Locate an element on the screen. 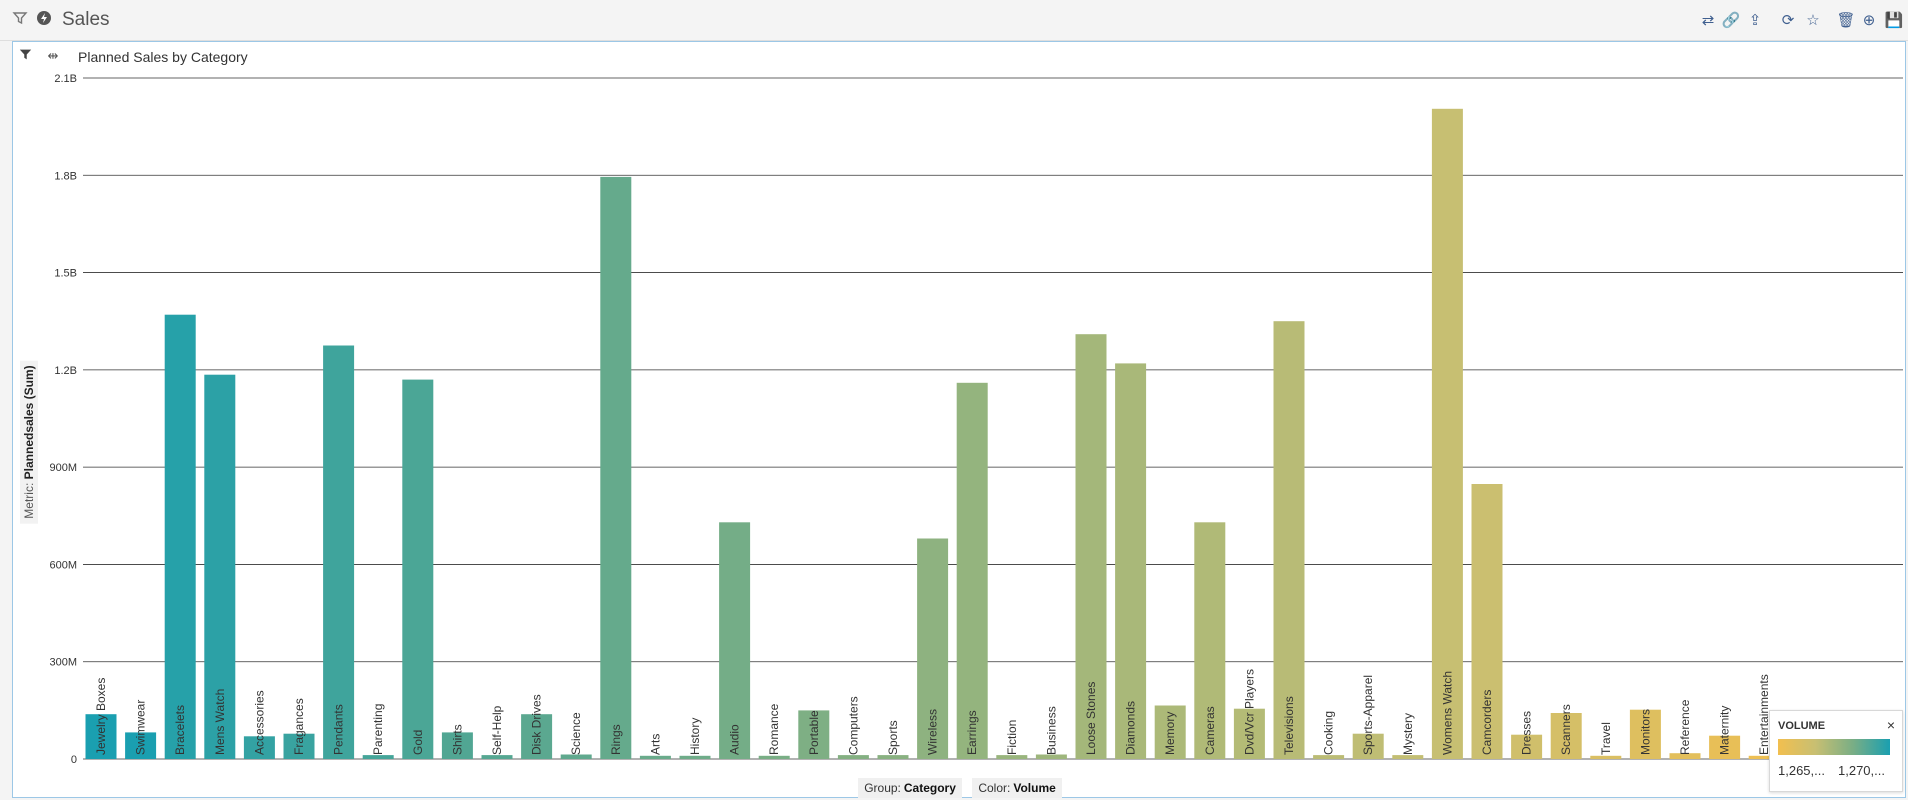 The image size is (1908, 800). bar-label: Memory is located at coordinates (1170, 733).